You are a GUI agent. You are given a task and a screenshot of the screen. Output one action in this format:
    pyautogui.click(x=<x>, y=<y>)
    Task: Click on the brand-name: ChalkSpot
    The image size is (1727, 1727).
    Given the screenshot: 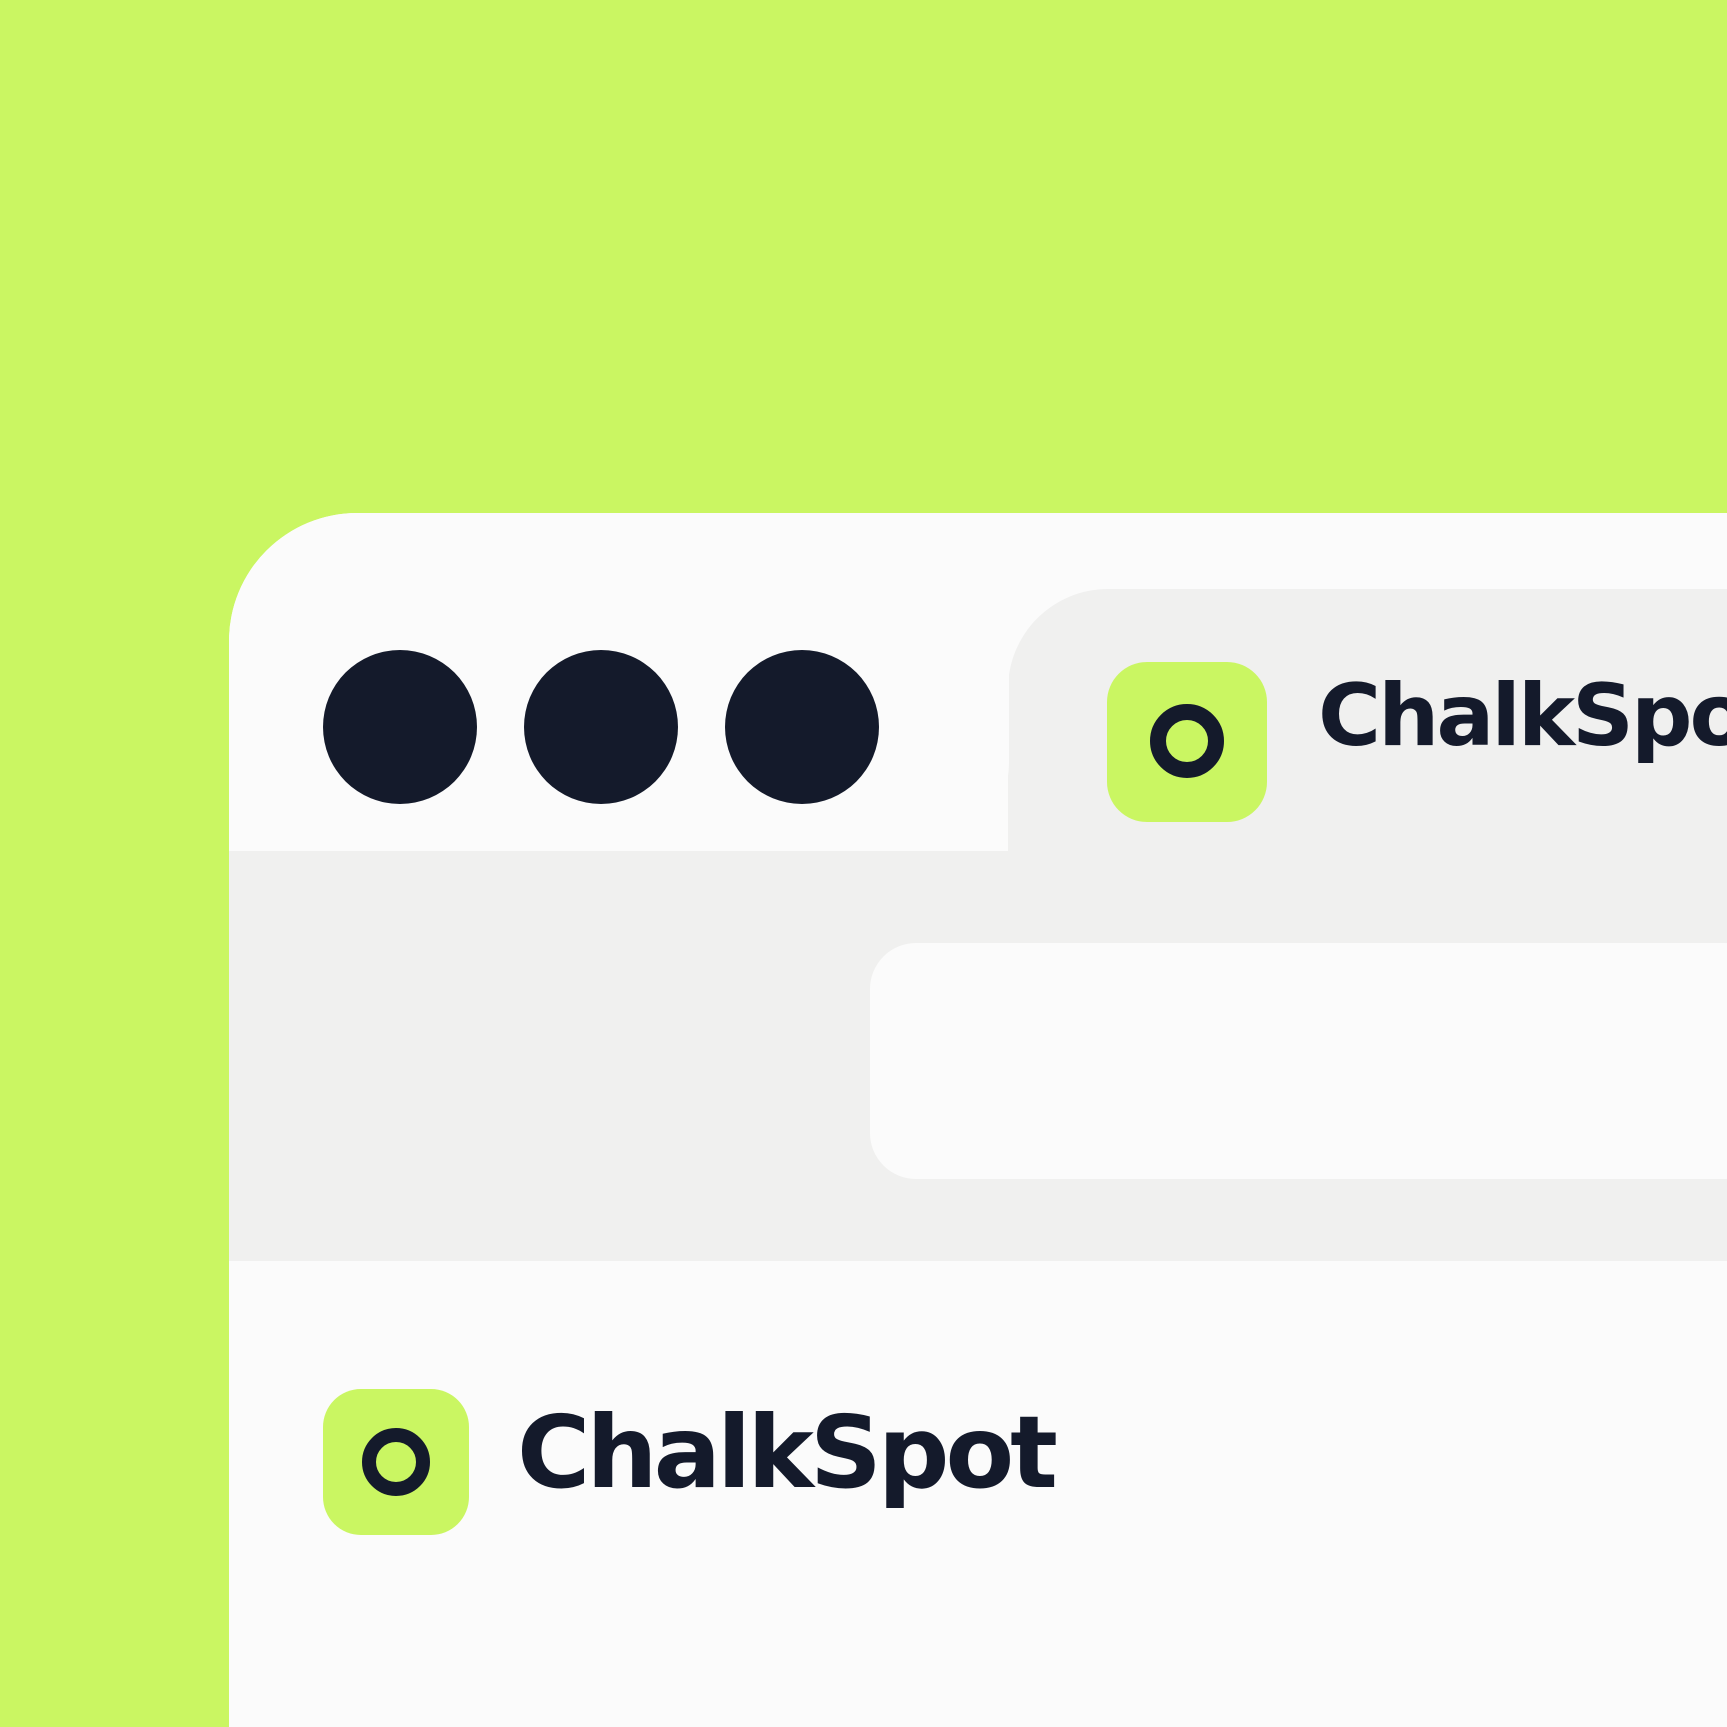 What is the action you would take?
    pyautogui.click(x=787, y=1452)
    